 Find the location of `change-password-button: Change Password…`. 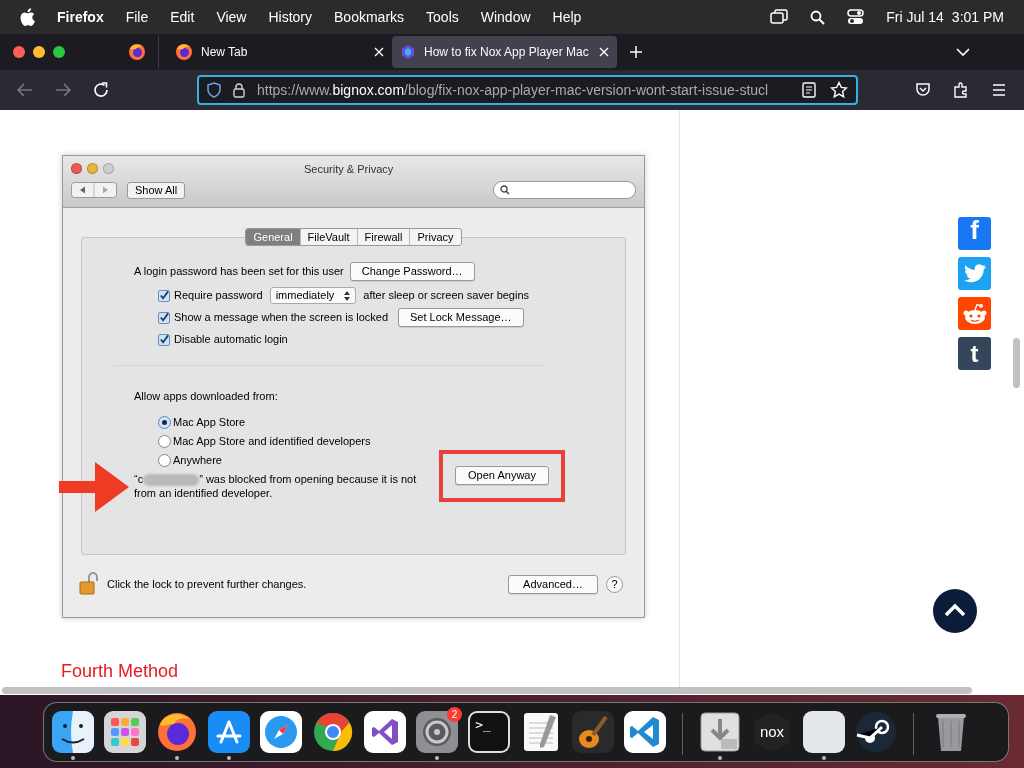

change-password-button: Change Password… is located at coordinates (412, 271).